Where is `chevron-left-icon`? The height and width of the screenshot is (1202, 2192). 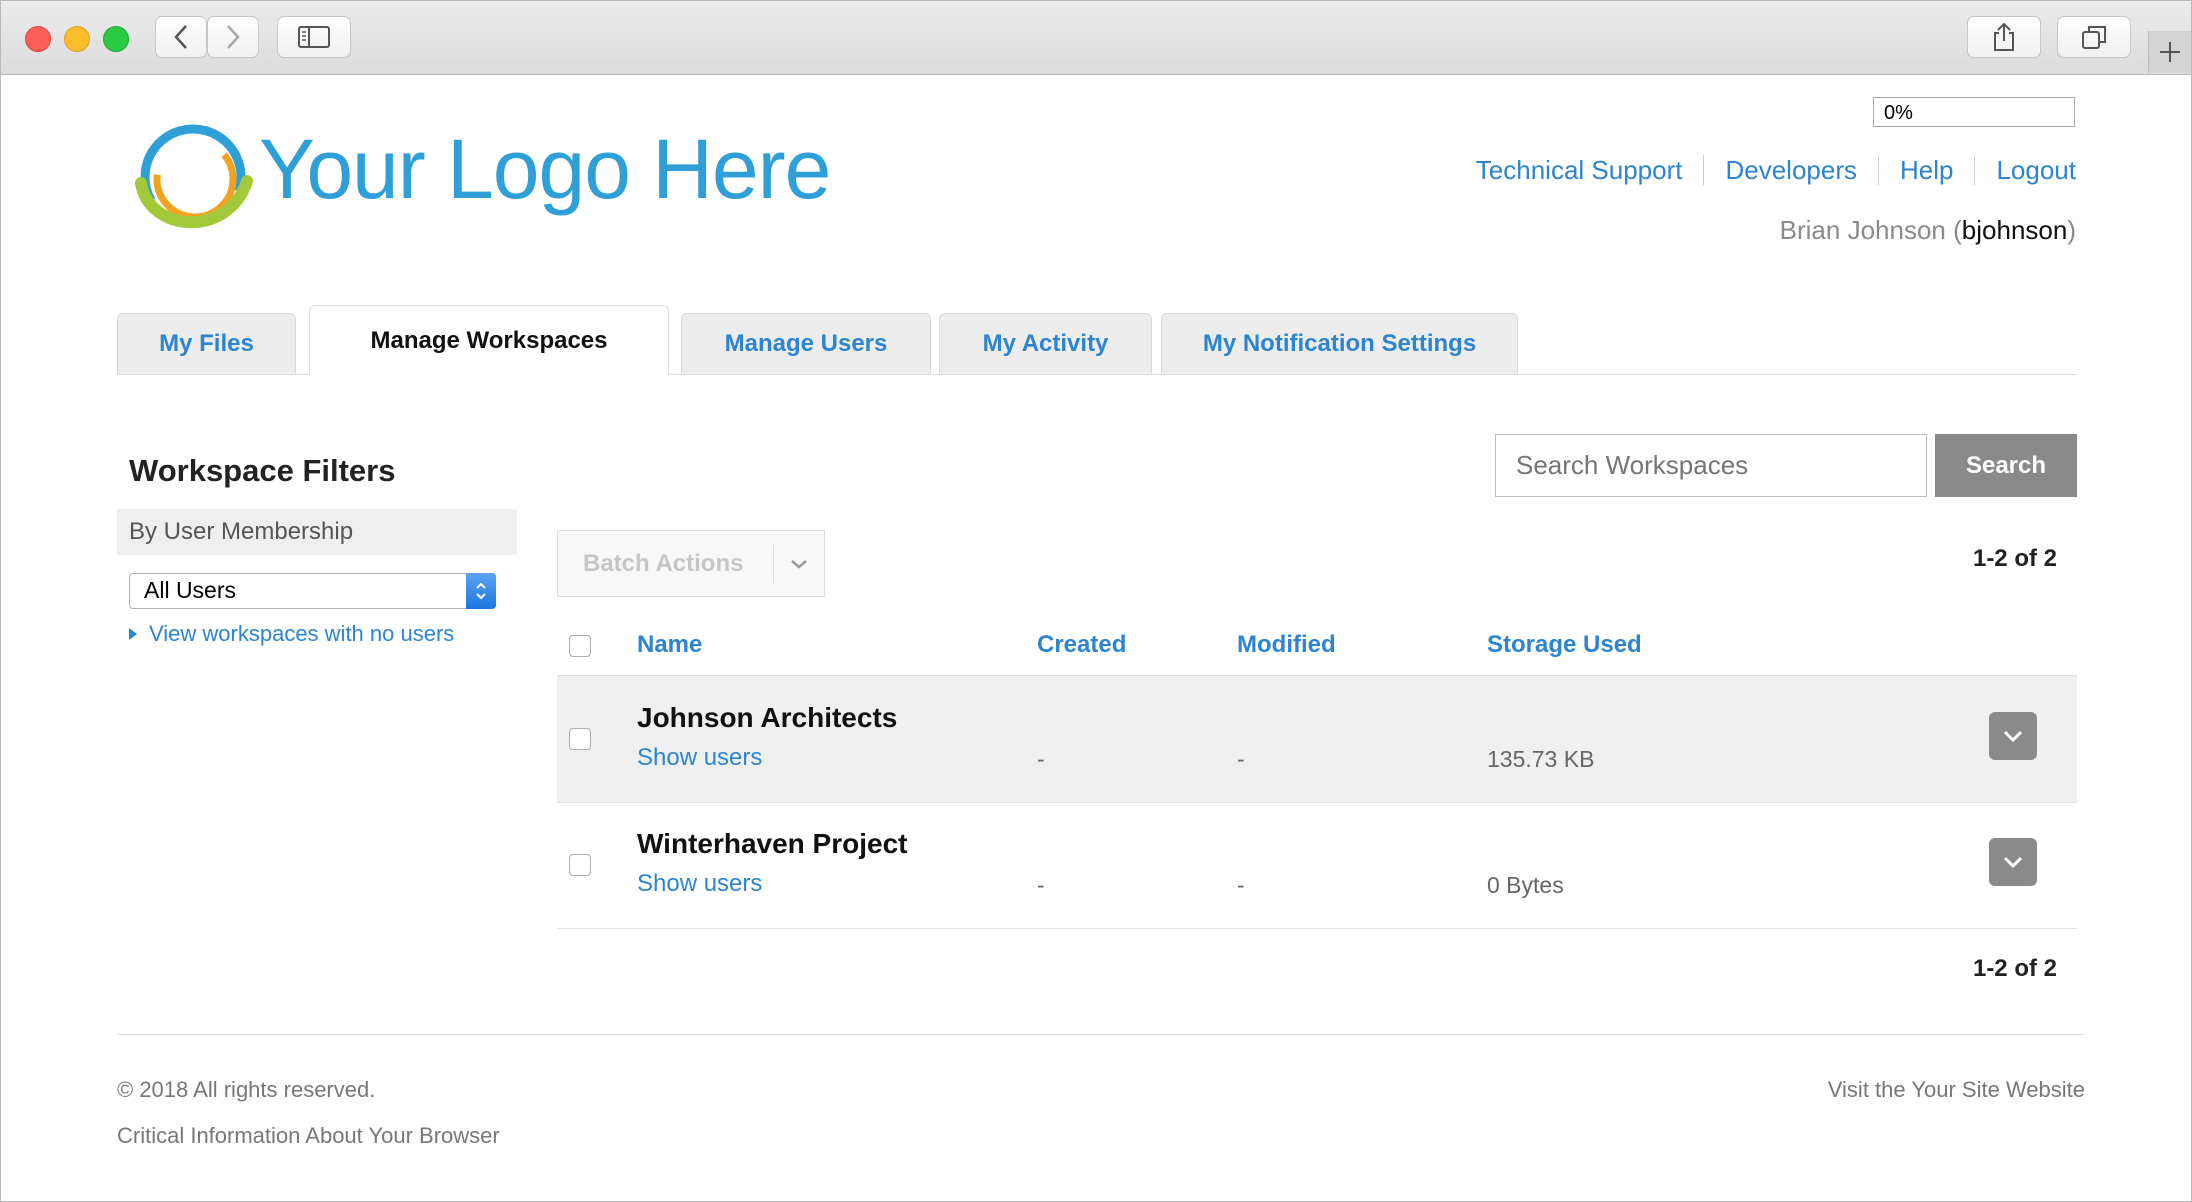
chevron-left-icon is located at coordinates (180, 37).